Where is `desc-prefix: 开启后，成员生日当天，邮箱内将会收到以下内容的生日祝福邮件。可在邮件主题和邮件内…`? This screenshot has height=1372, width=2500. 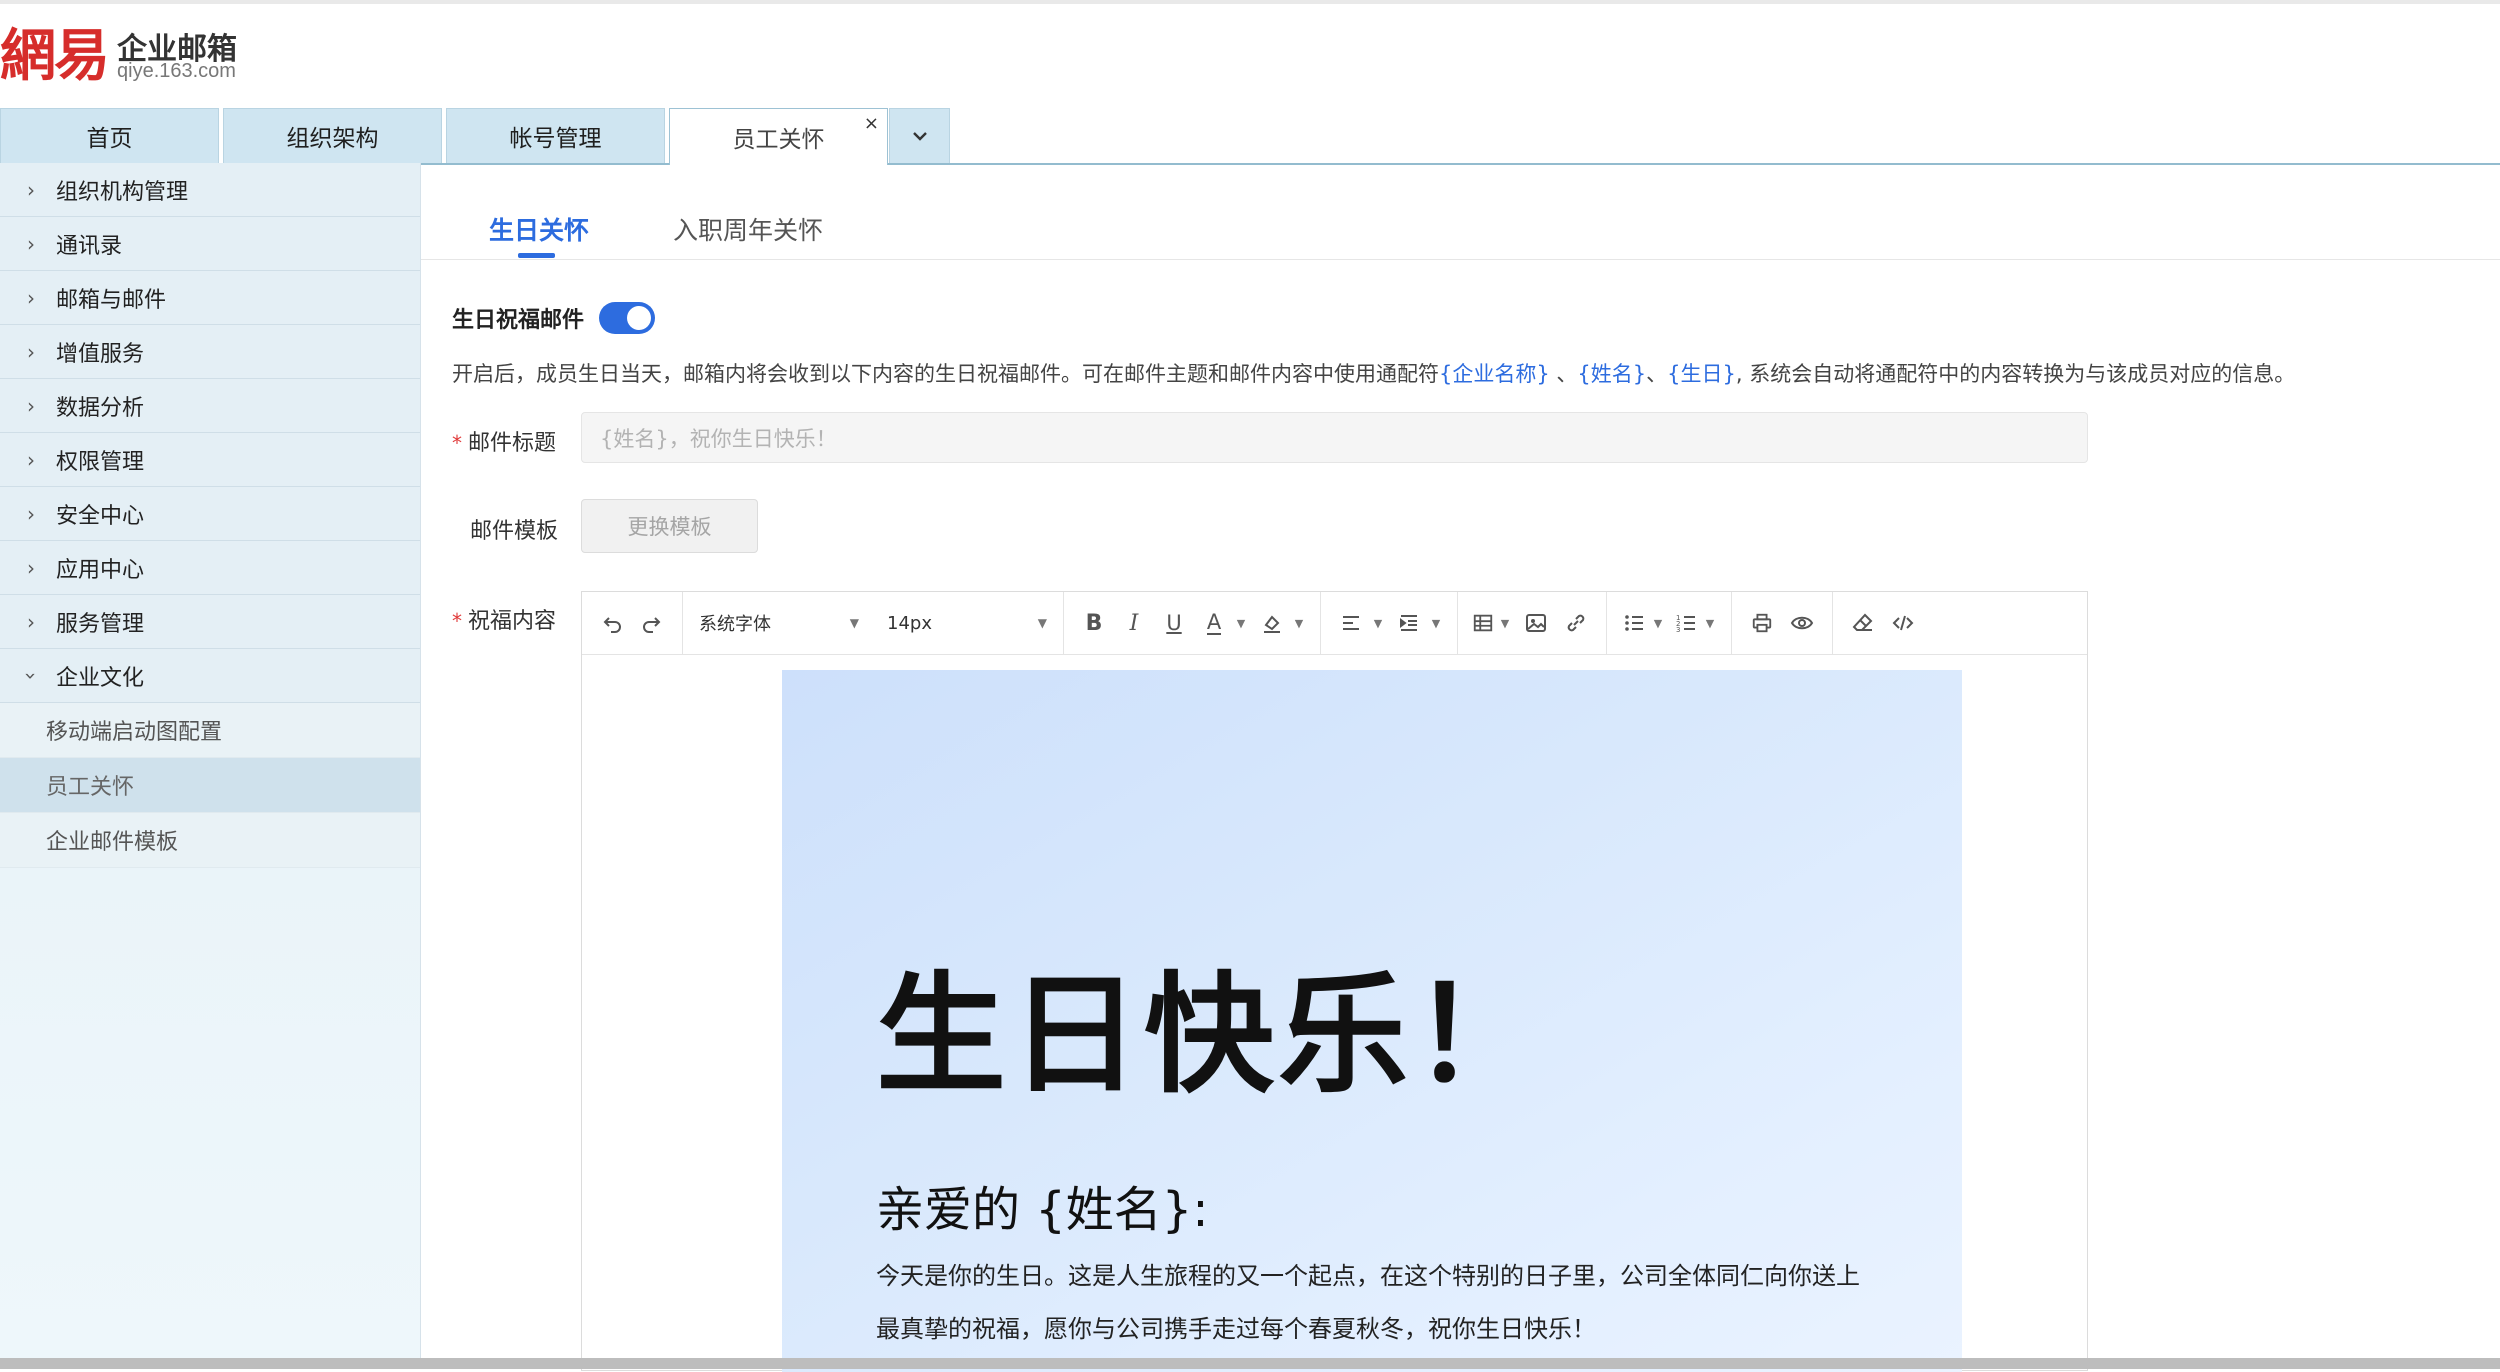 desc-prefix: 开启后，成员生日当天，邮箱内将会收到以下内容的生日祝福邮件。可在邮件主题和邮件内… is located at coordinates (945, 374).